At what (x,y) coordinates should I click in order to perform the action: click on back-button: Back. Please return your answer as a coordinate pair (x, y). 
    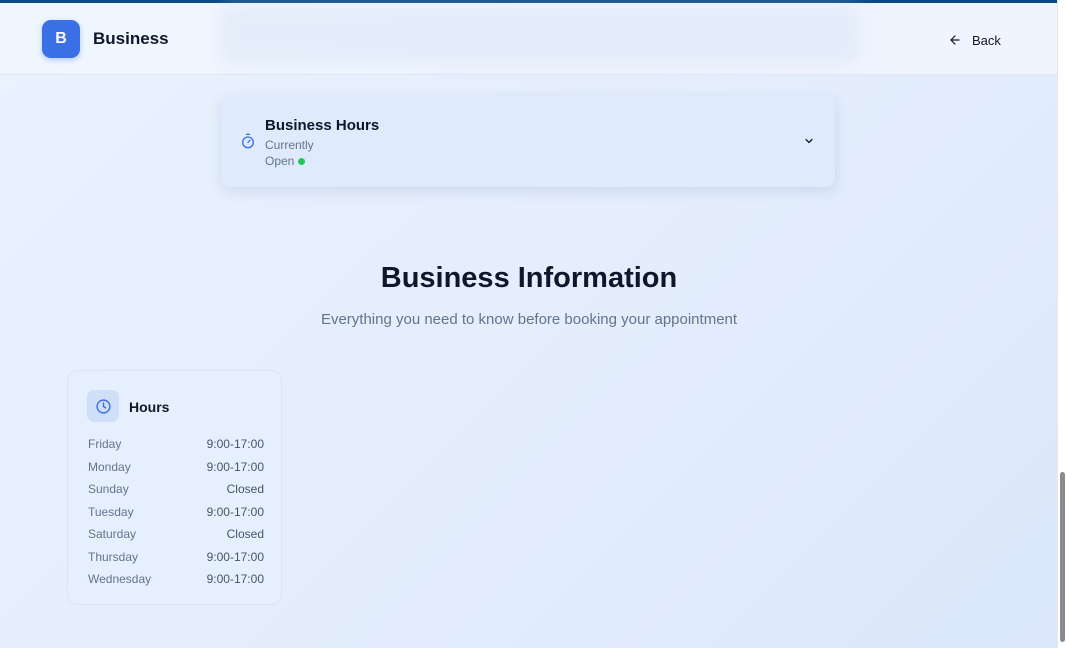
    Looking at the image, I should click on (974, 40).